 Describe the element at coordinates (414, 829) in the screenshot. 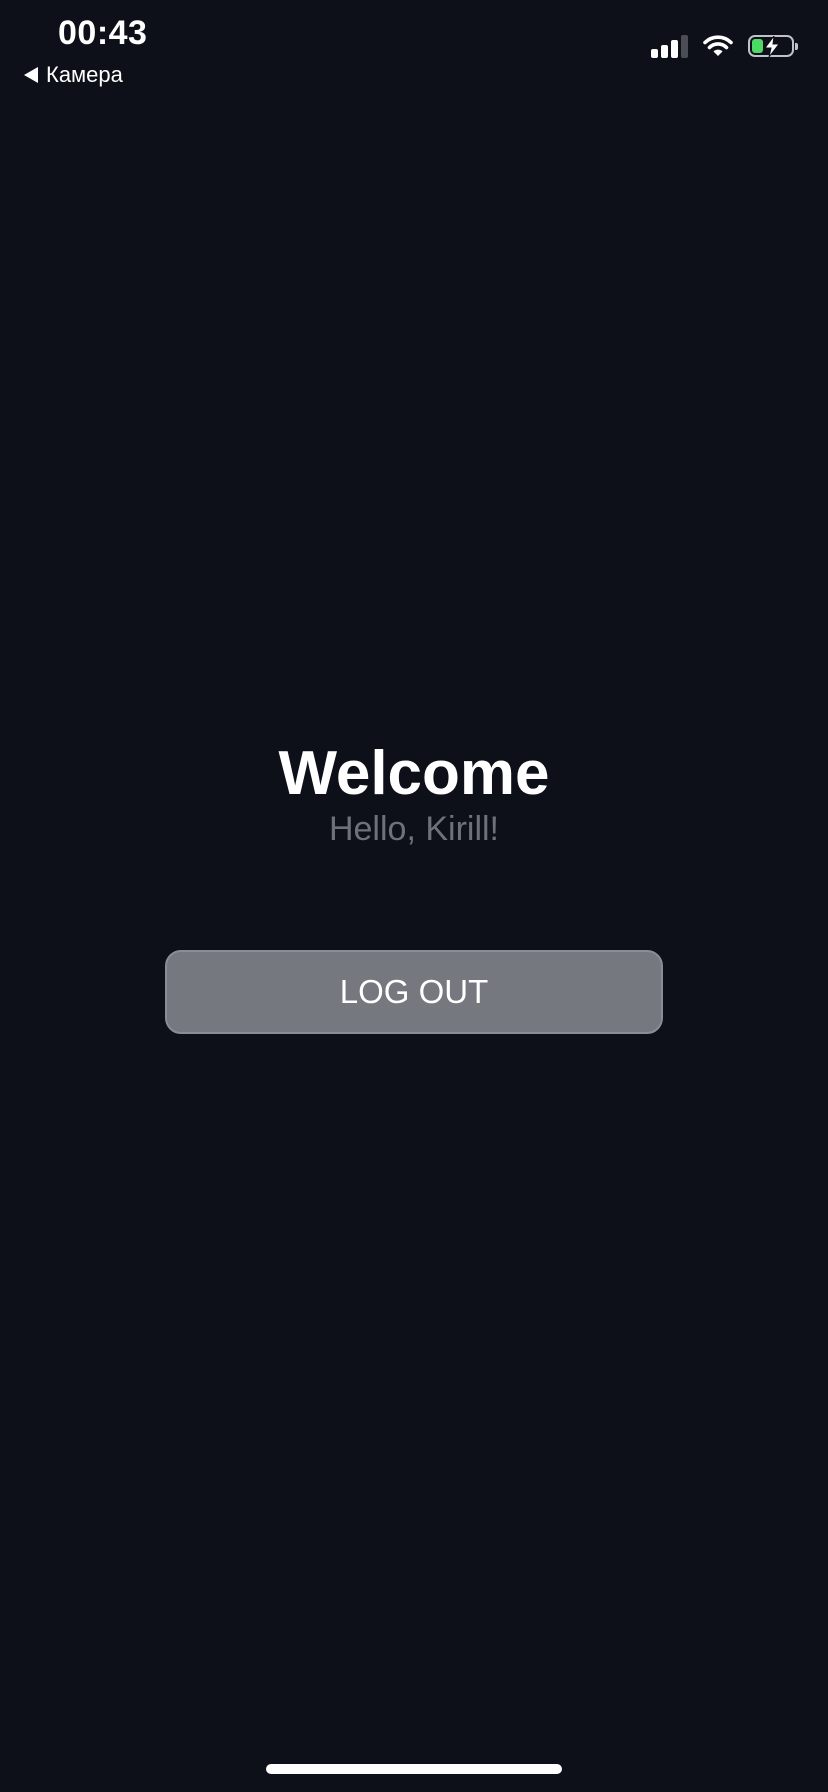

I see `welcome-subtitle: Hello, Kirill!` at that location.